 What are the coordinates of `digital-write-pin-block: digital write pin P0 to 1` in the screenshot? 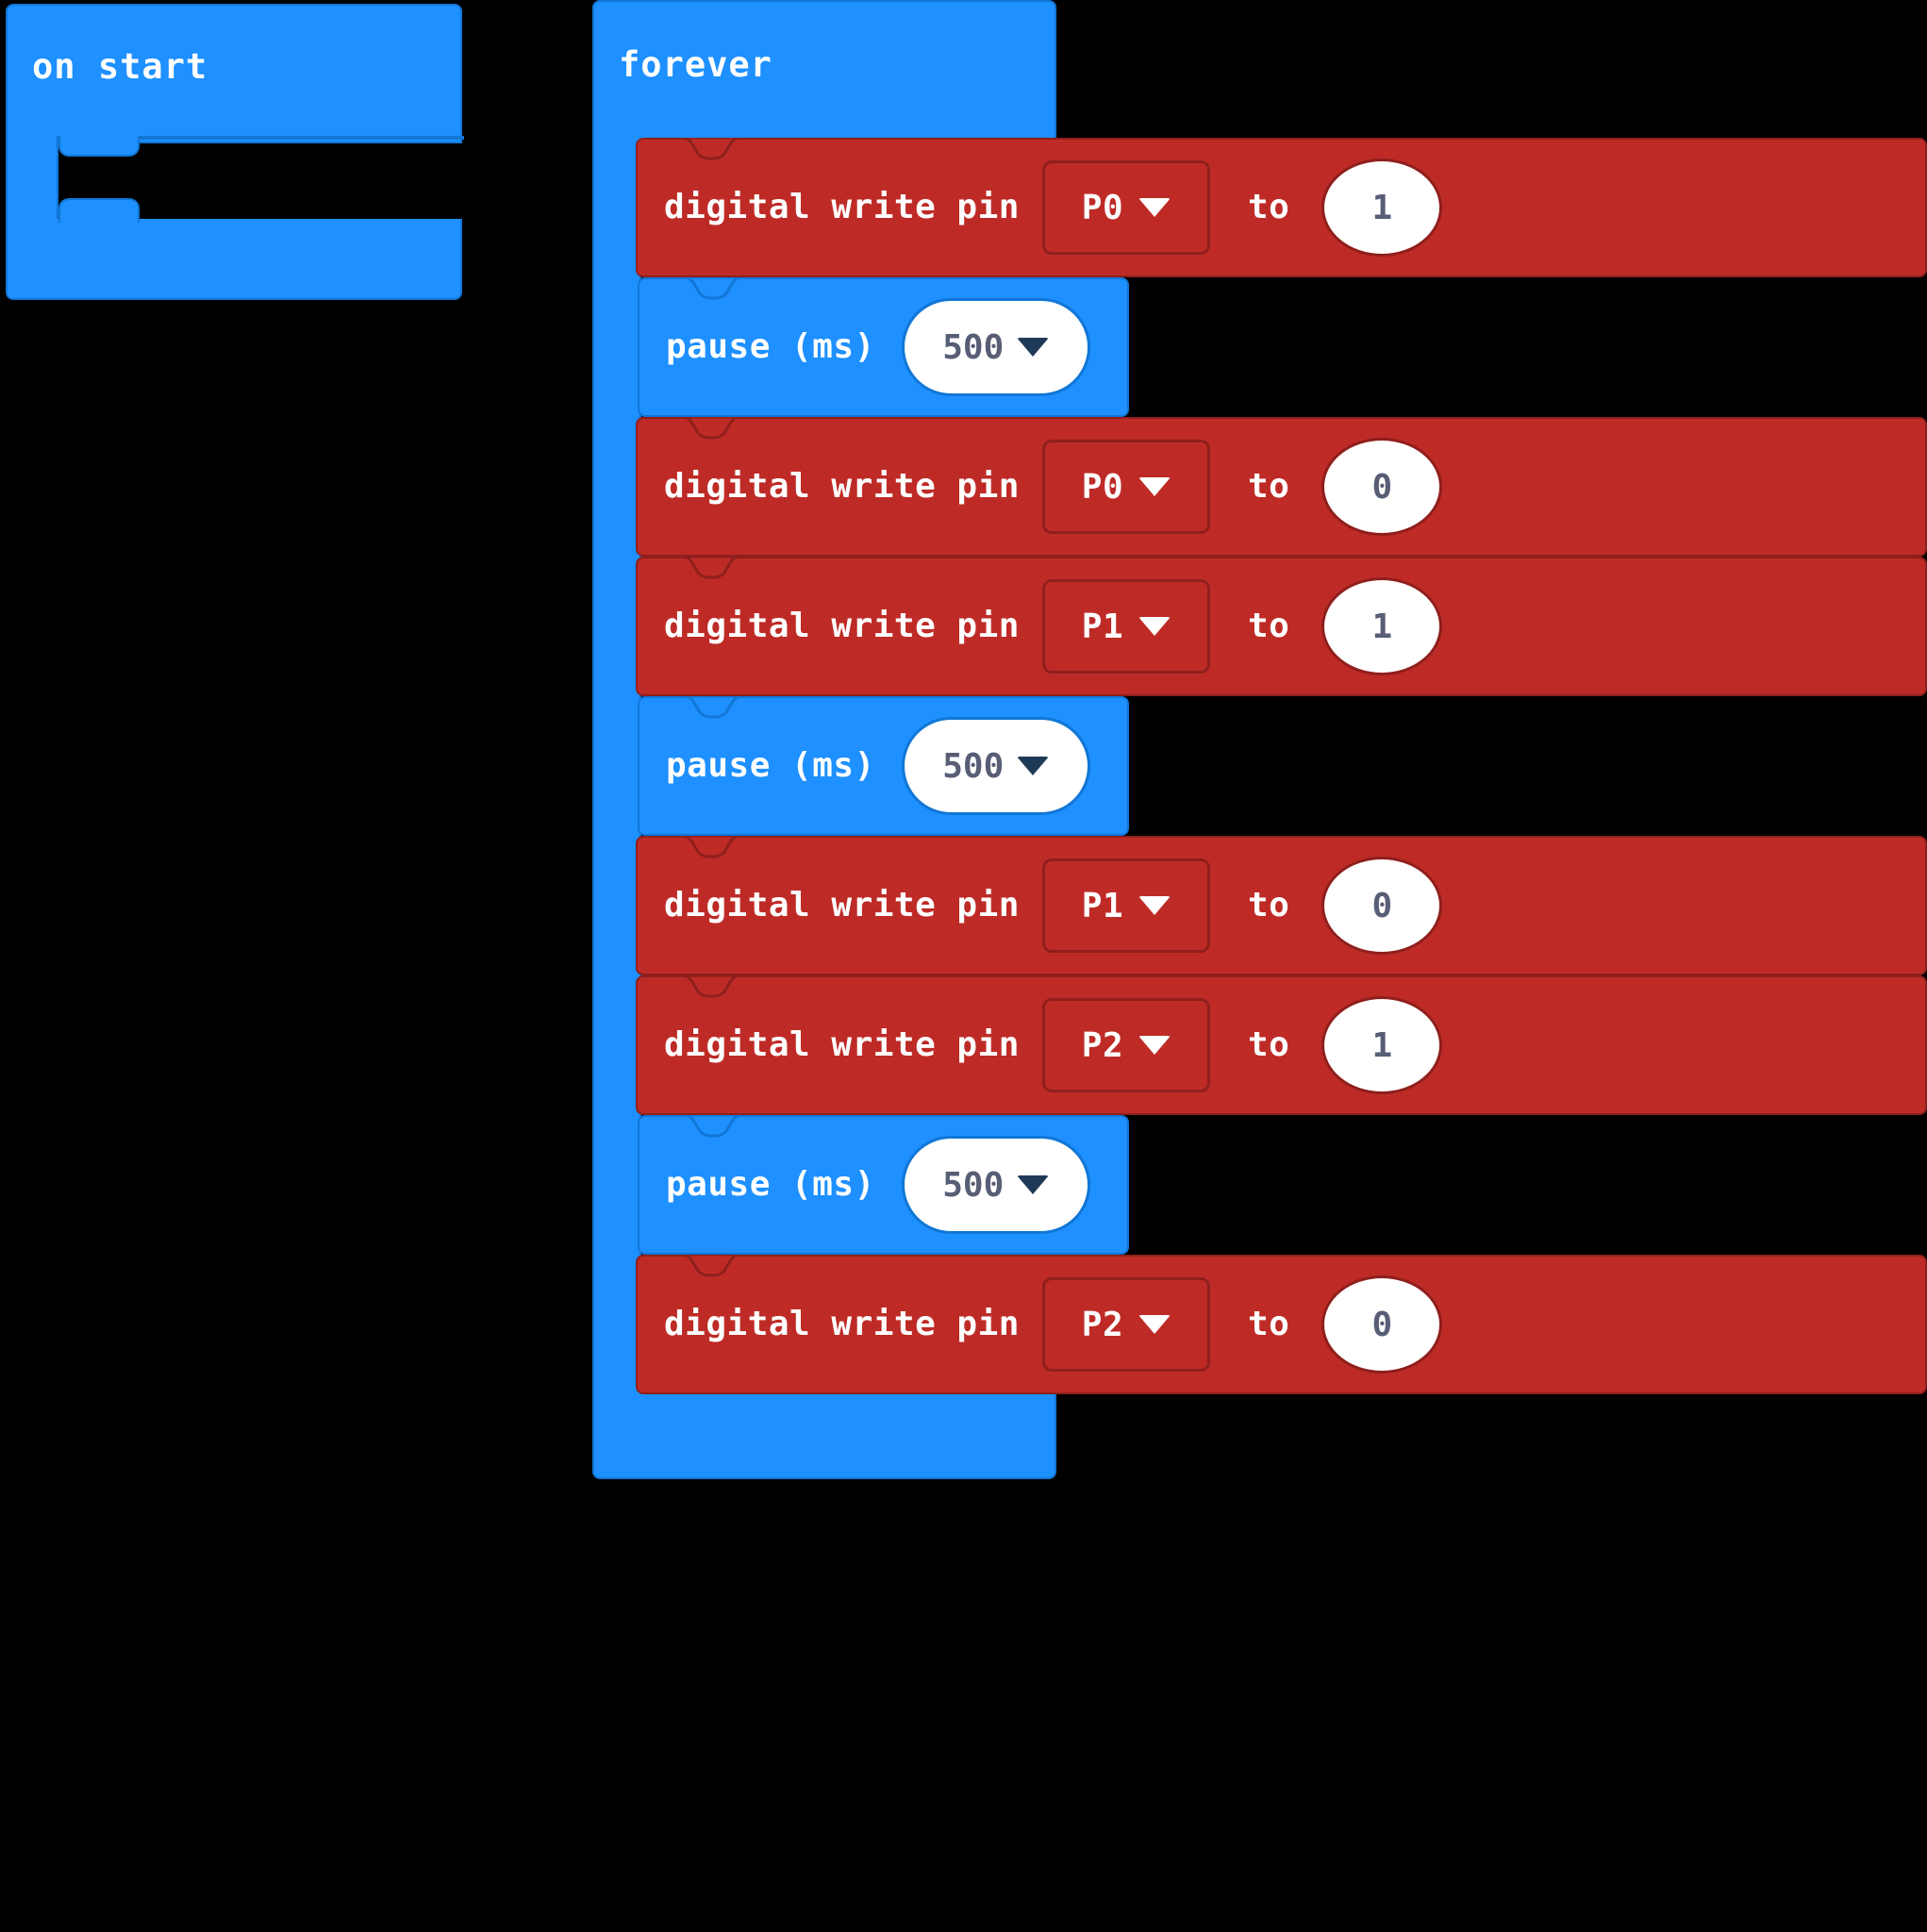 It's located at (1281, 208).